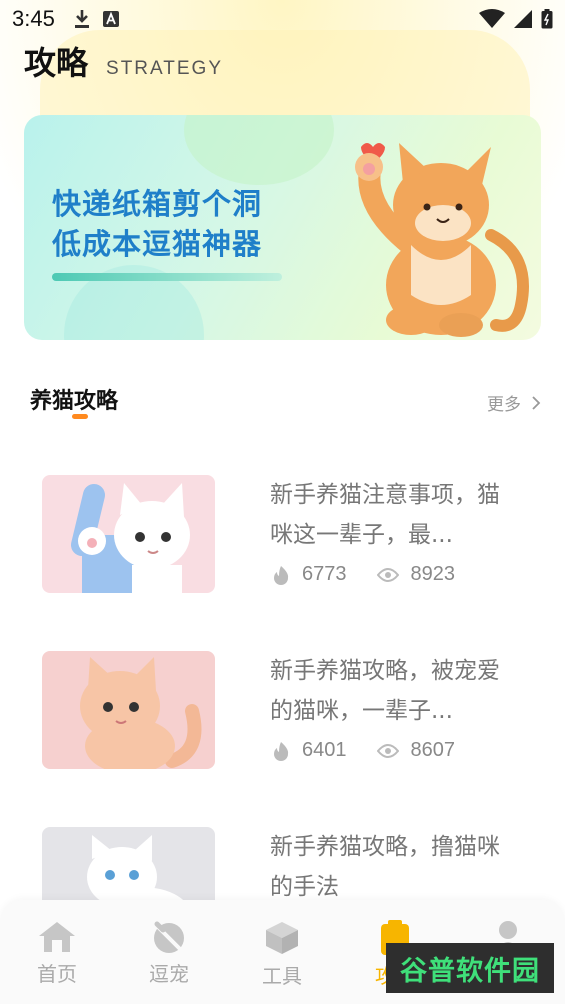 The height and width of the screenshot is (1004, 565). I want to click on article-item: 新手养猫注意事项，猫咪这一辈子，最... 6773 8923, so click(287, 535).